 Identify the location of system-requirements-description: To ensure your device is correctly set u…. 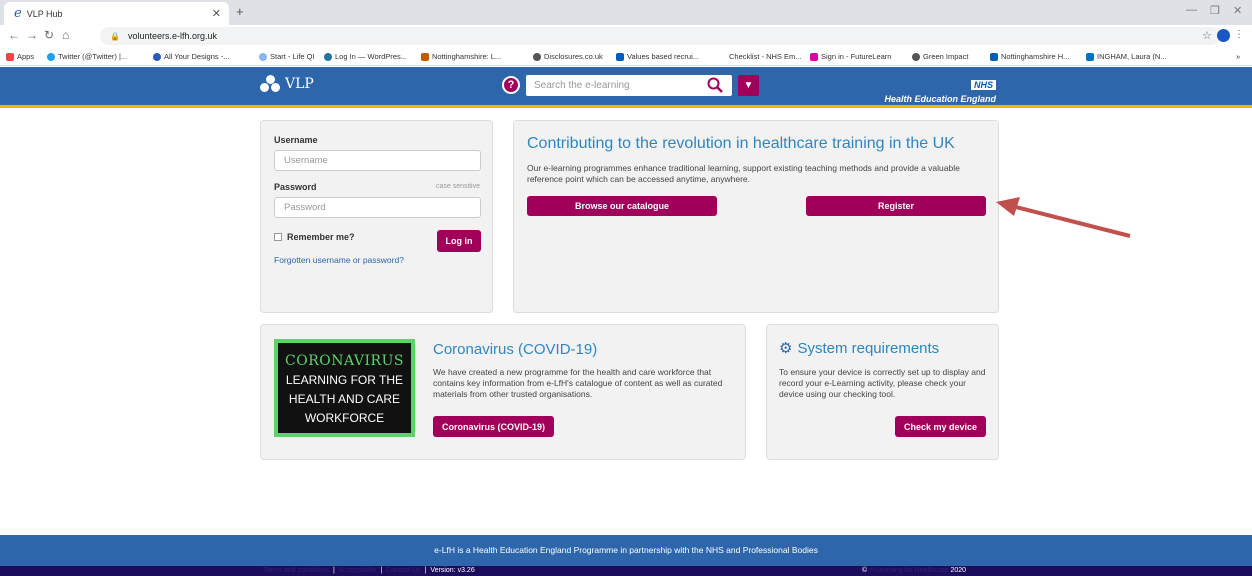
(882, 383).